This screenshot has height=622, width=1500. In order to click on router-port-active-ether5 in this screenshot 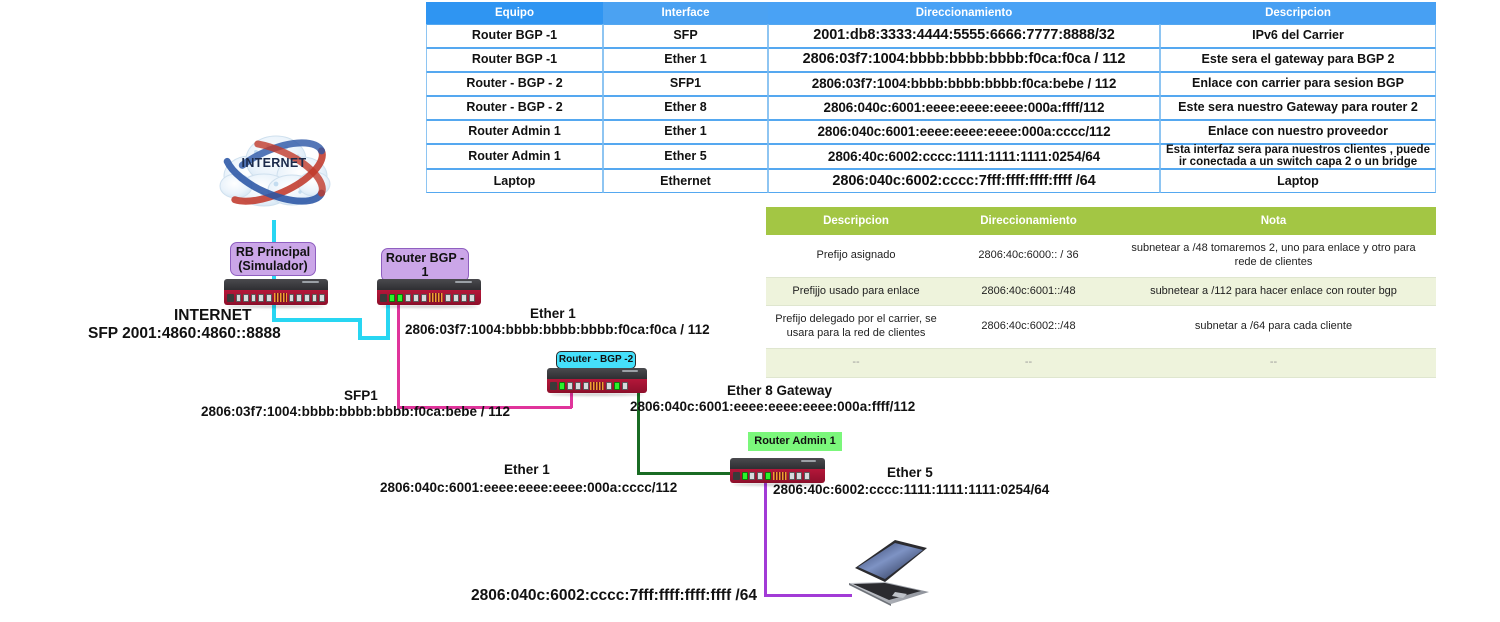, I will do `click(767, 476)`.